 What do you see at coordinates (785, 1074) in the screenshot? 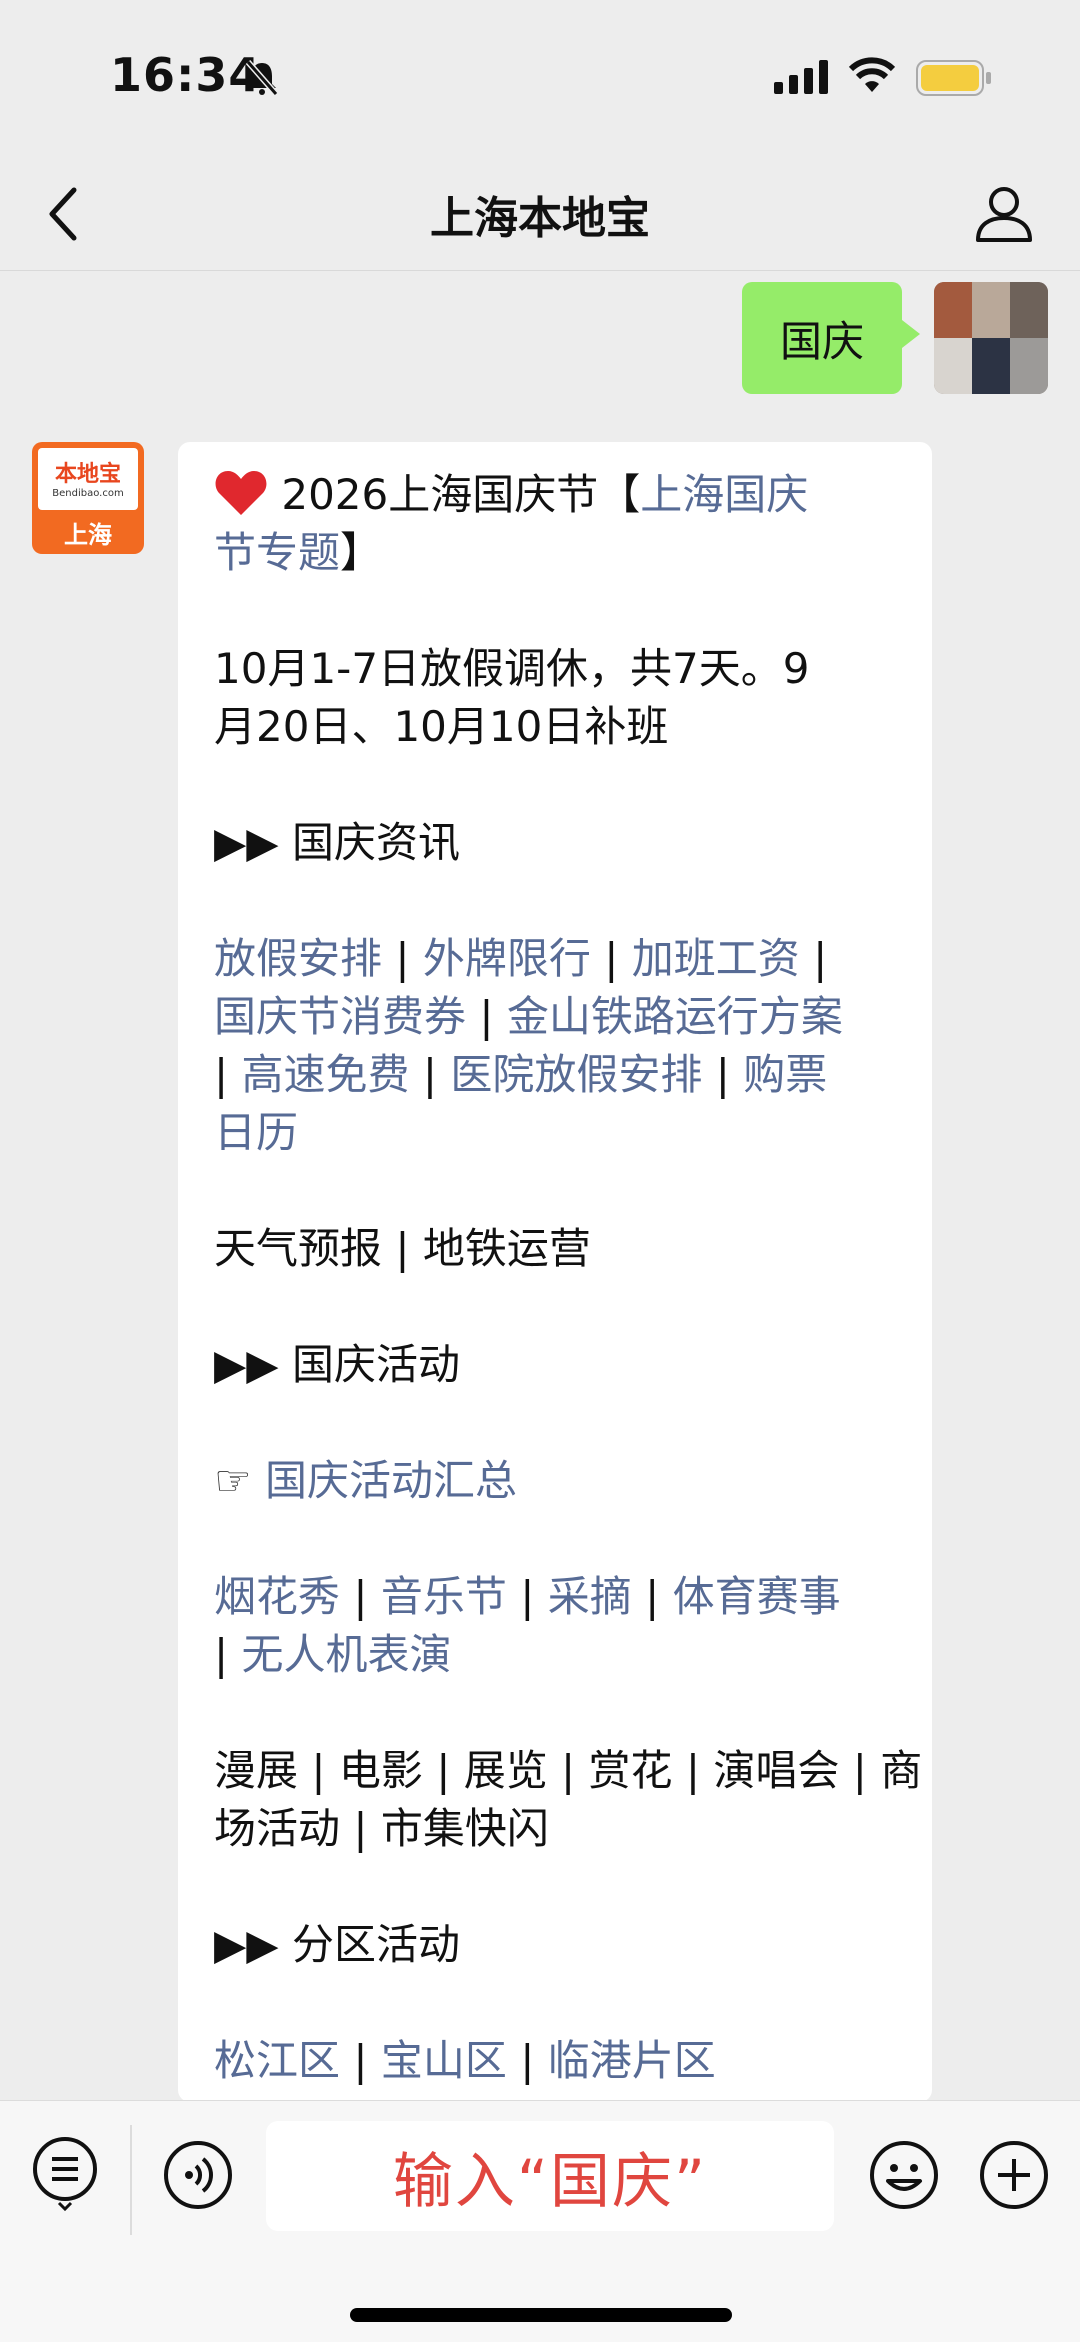
I see `link-ticket-calendar: 购票` at bounding box center [785, 1074].